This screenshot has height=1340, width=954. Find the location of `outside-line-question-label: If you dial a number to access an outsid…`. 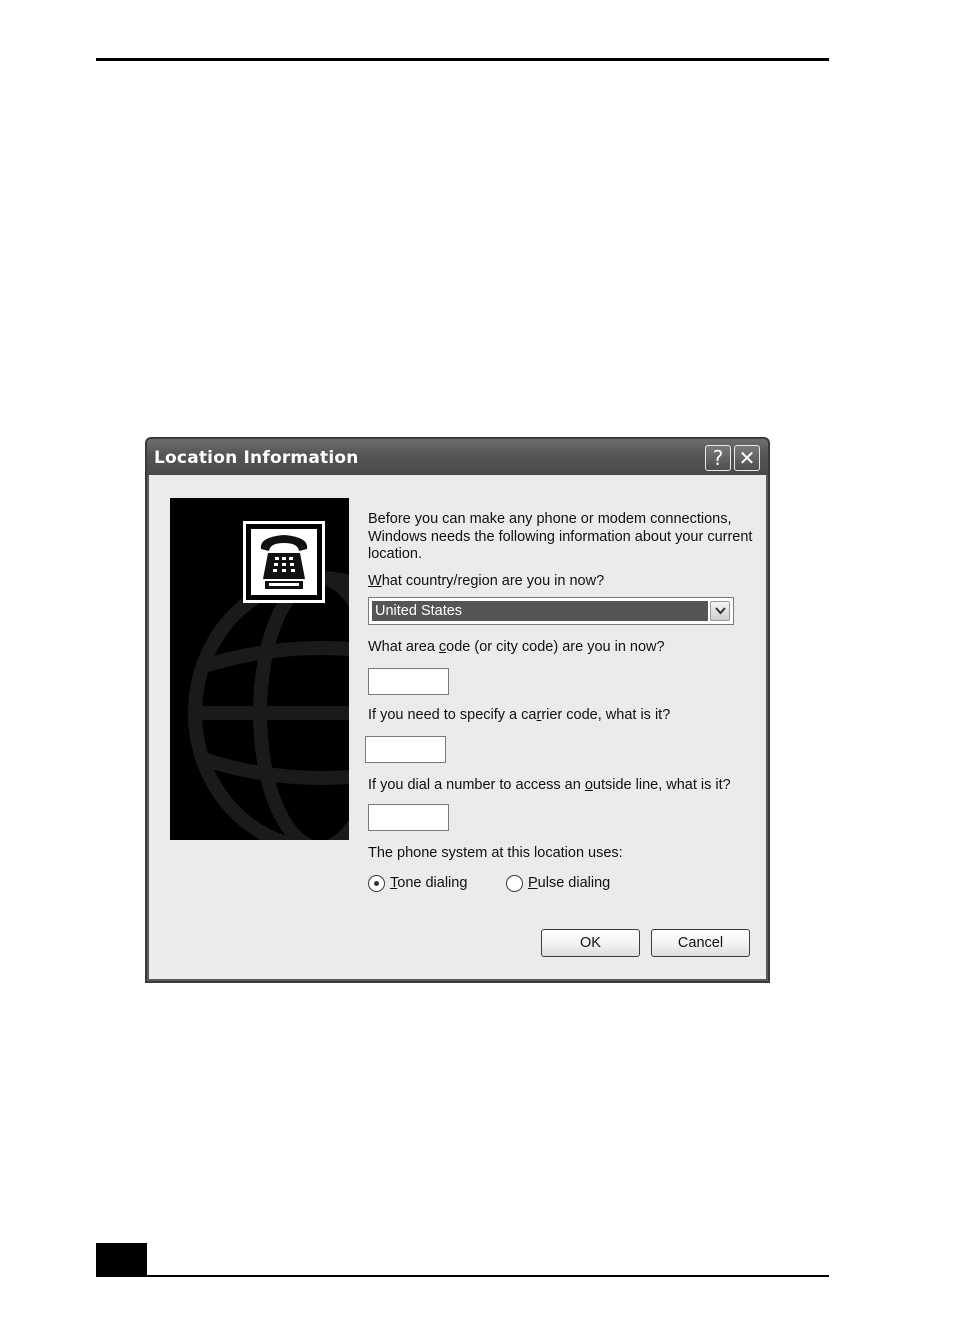

outside-line-question-label: If you dial a number to access an outsid… is located at coordinates (549, 785).